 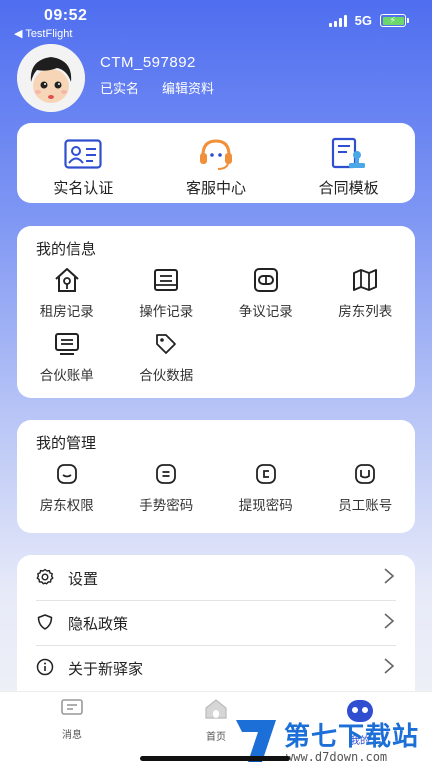 What do you see at coordinates (67, 280) in the screenshot?
I see `house-key-icon` at bounding box center [67, 280].